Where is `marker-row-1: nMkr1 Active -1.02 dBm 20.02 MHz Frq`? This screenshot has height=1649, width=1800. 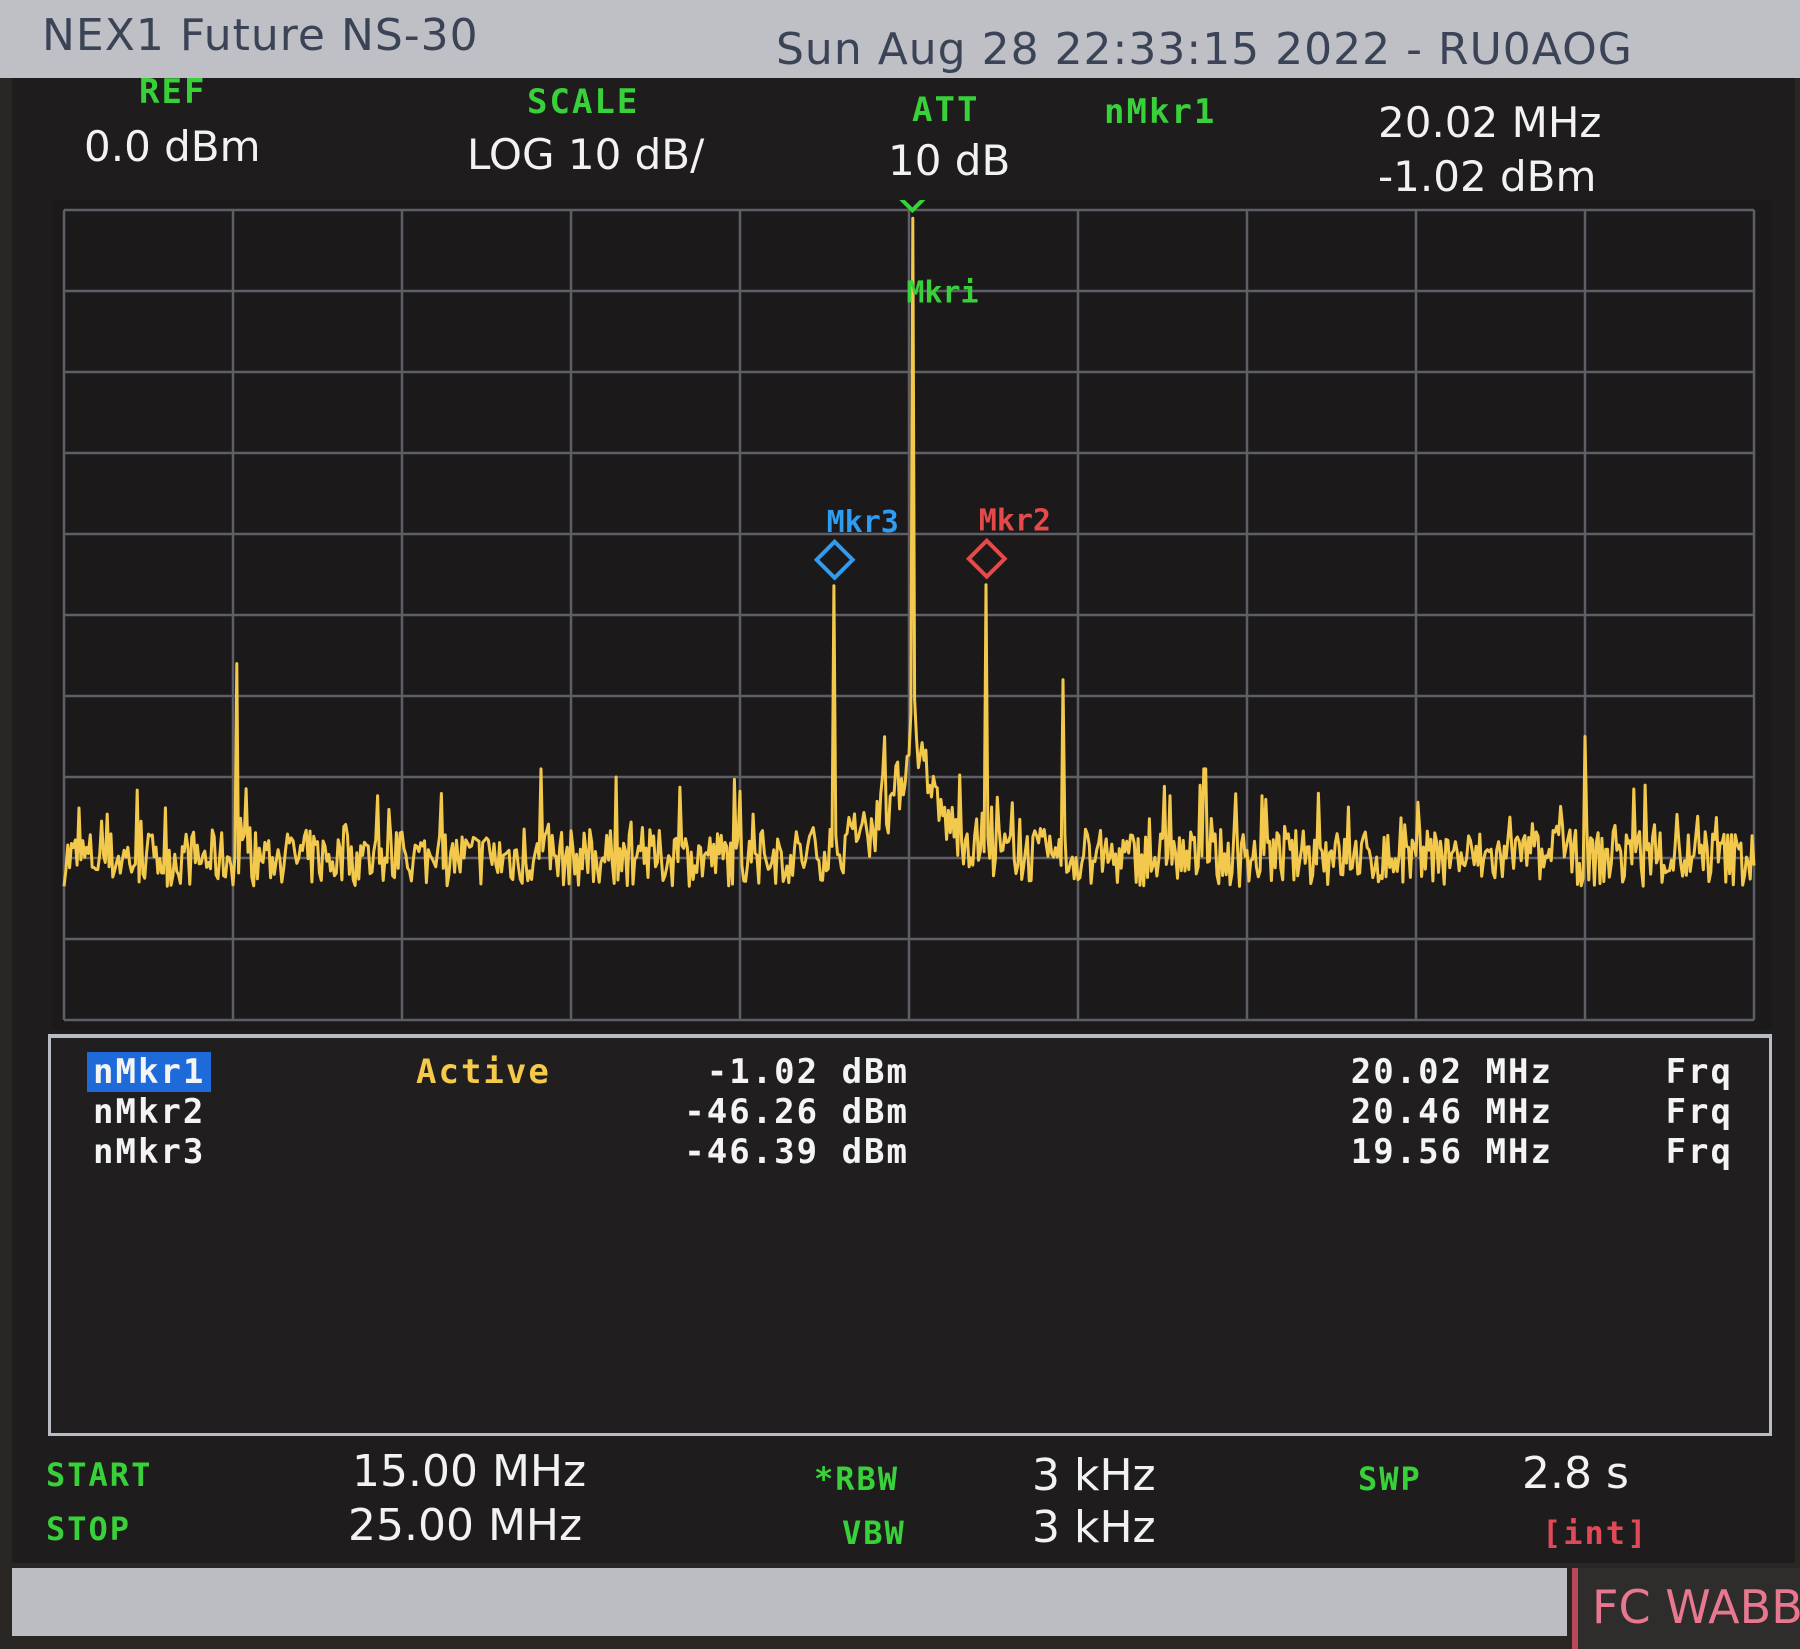 marker-row-1: nMkr1 Active -1.02 dBm 20.02 MHz Frq is located at coordinates (910, 1072).